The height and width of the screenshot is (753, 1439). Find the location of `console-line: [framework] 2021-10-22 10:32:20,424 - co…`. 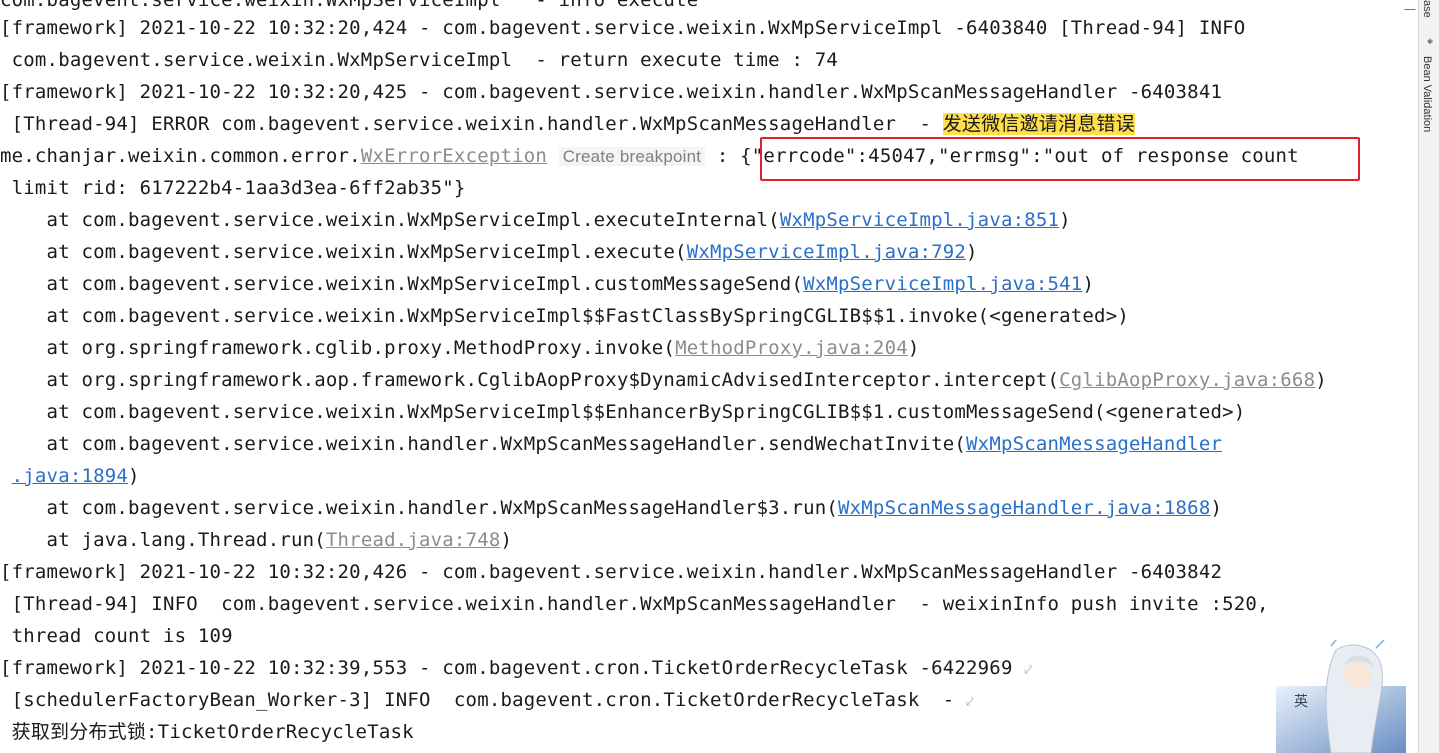

console-line: [framework] 2021-10-22 10:32:20,424 - co… is located at coordinates (622, 28).